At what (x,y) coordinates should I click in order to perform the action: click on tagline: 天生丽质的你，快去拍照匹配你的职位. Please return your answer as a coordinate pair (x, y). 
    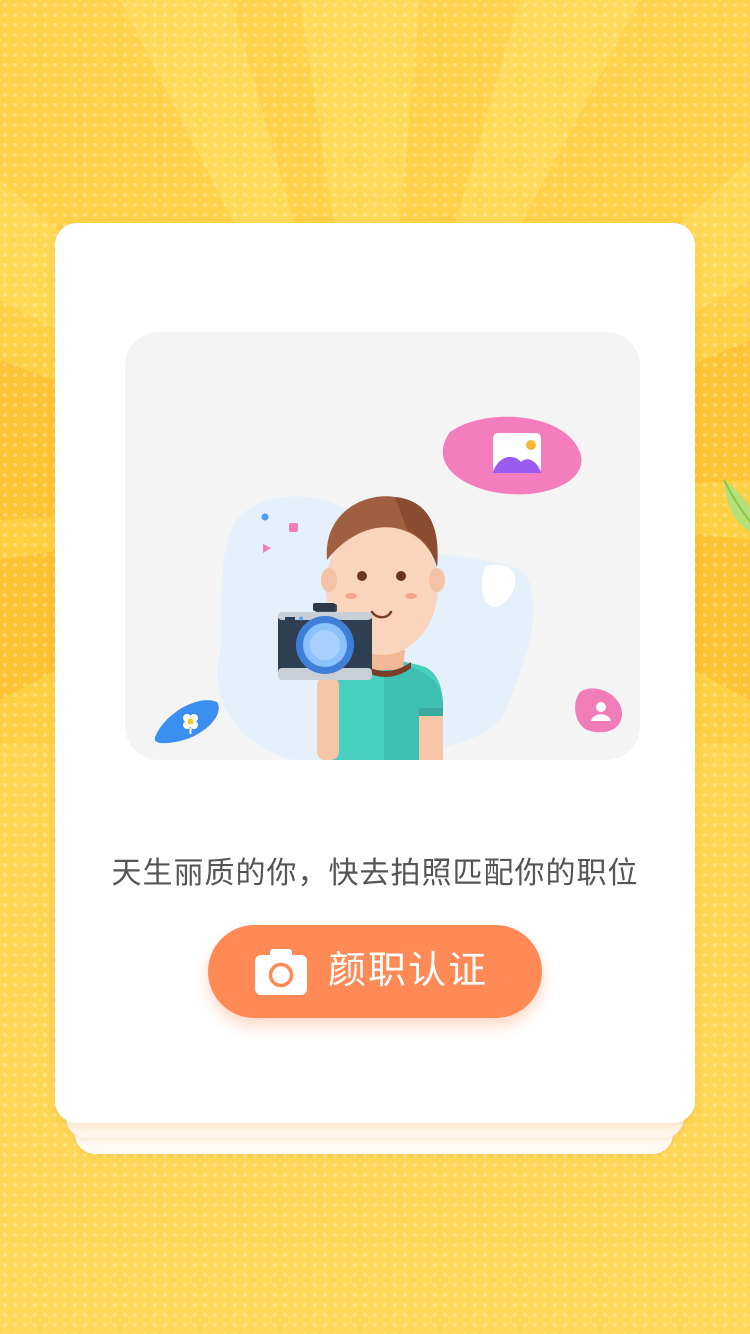
    Looking at the image, I should click on (375, 873).